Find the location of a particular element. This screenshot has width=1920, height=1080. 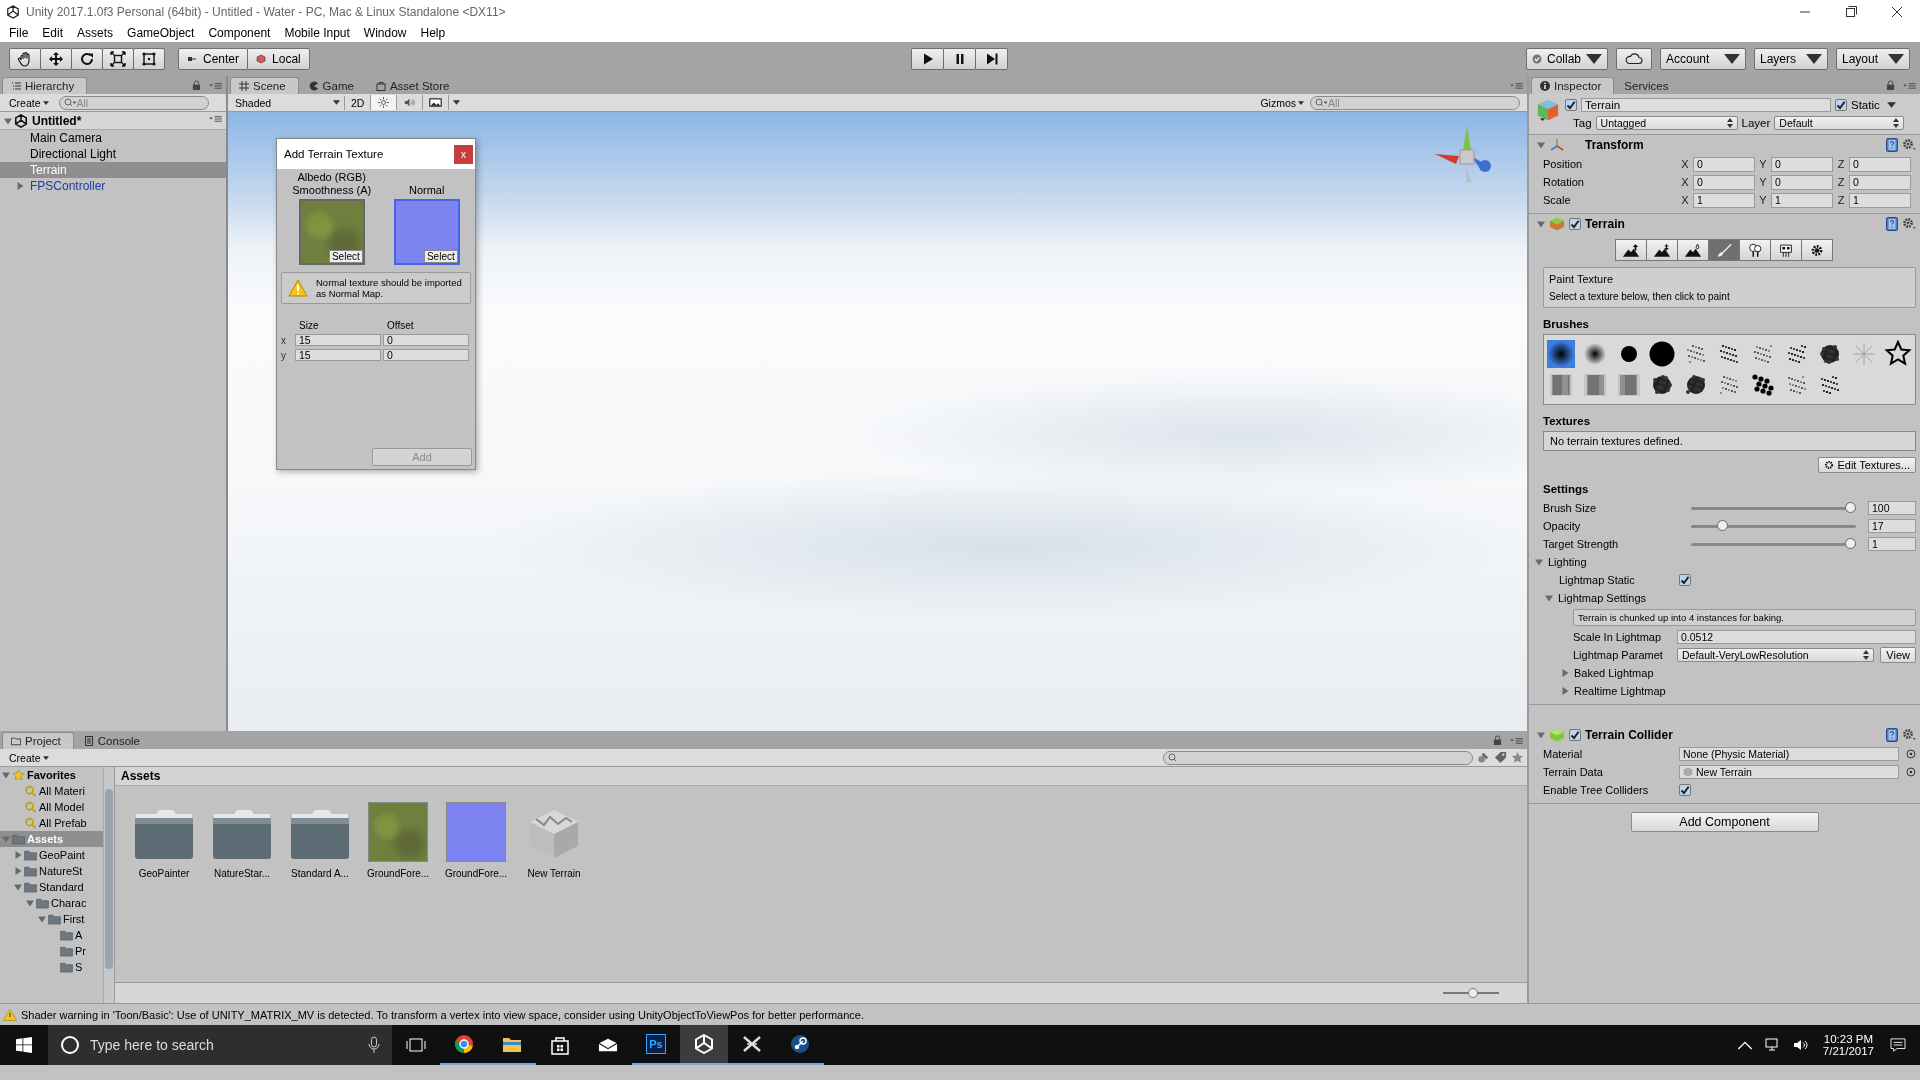

hierarchy-item: Directional Light is located at coordinates (113, 154).